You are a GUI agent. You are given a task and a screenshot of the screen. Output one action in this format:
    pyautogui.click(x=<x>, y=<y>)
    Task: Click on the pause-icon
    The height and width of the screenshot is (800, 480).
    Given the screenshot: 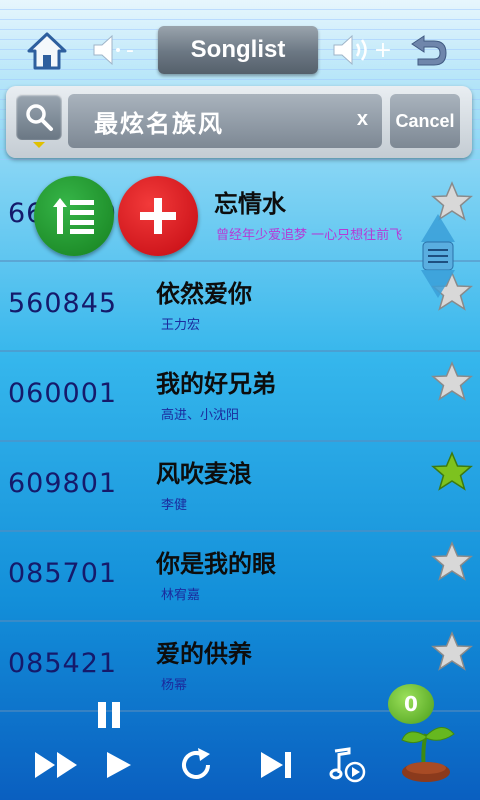 What is the action you would take?
    pyautogui.click(x=109, y=715)
    